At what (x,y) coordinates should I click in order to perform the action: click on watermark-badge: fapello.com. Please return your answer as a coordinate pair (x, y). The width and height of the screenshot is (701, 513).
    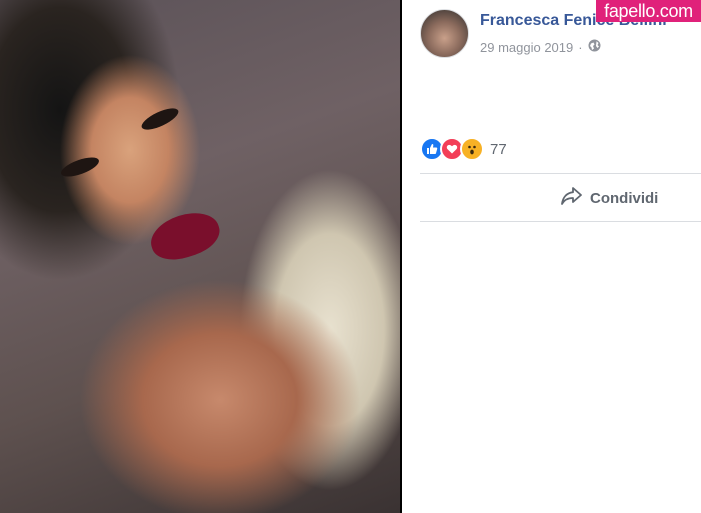
    Looking at the image, I should click on (648, 11).